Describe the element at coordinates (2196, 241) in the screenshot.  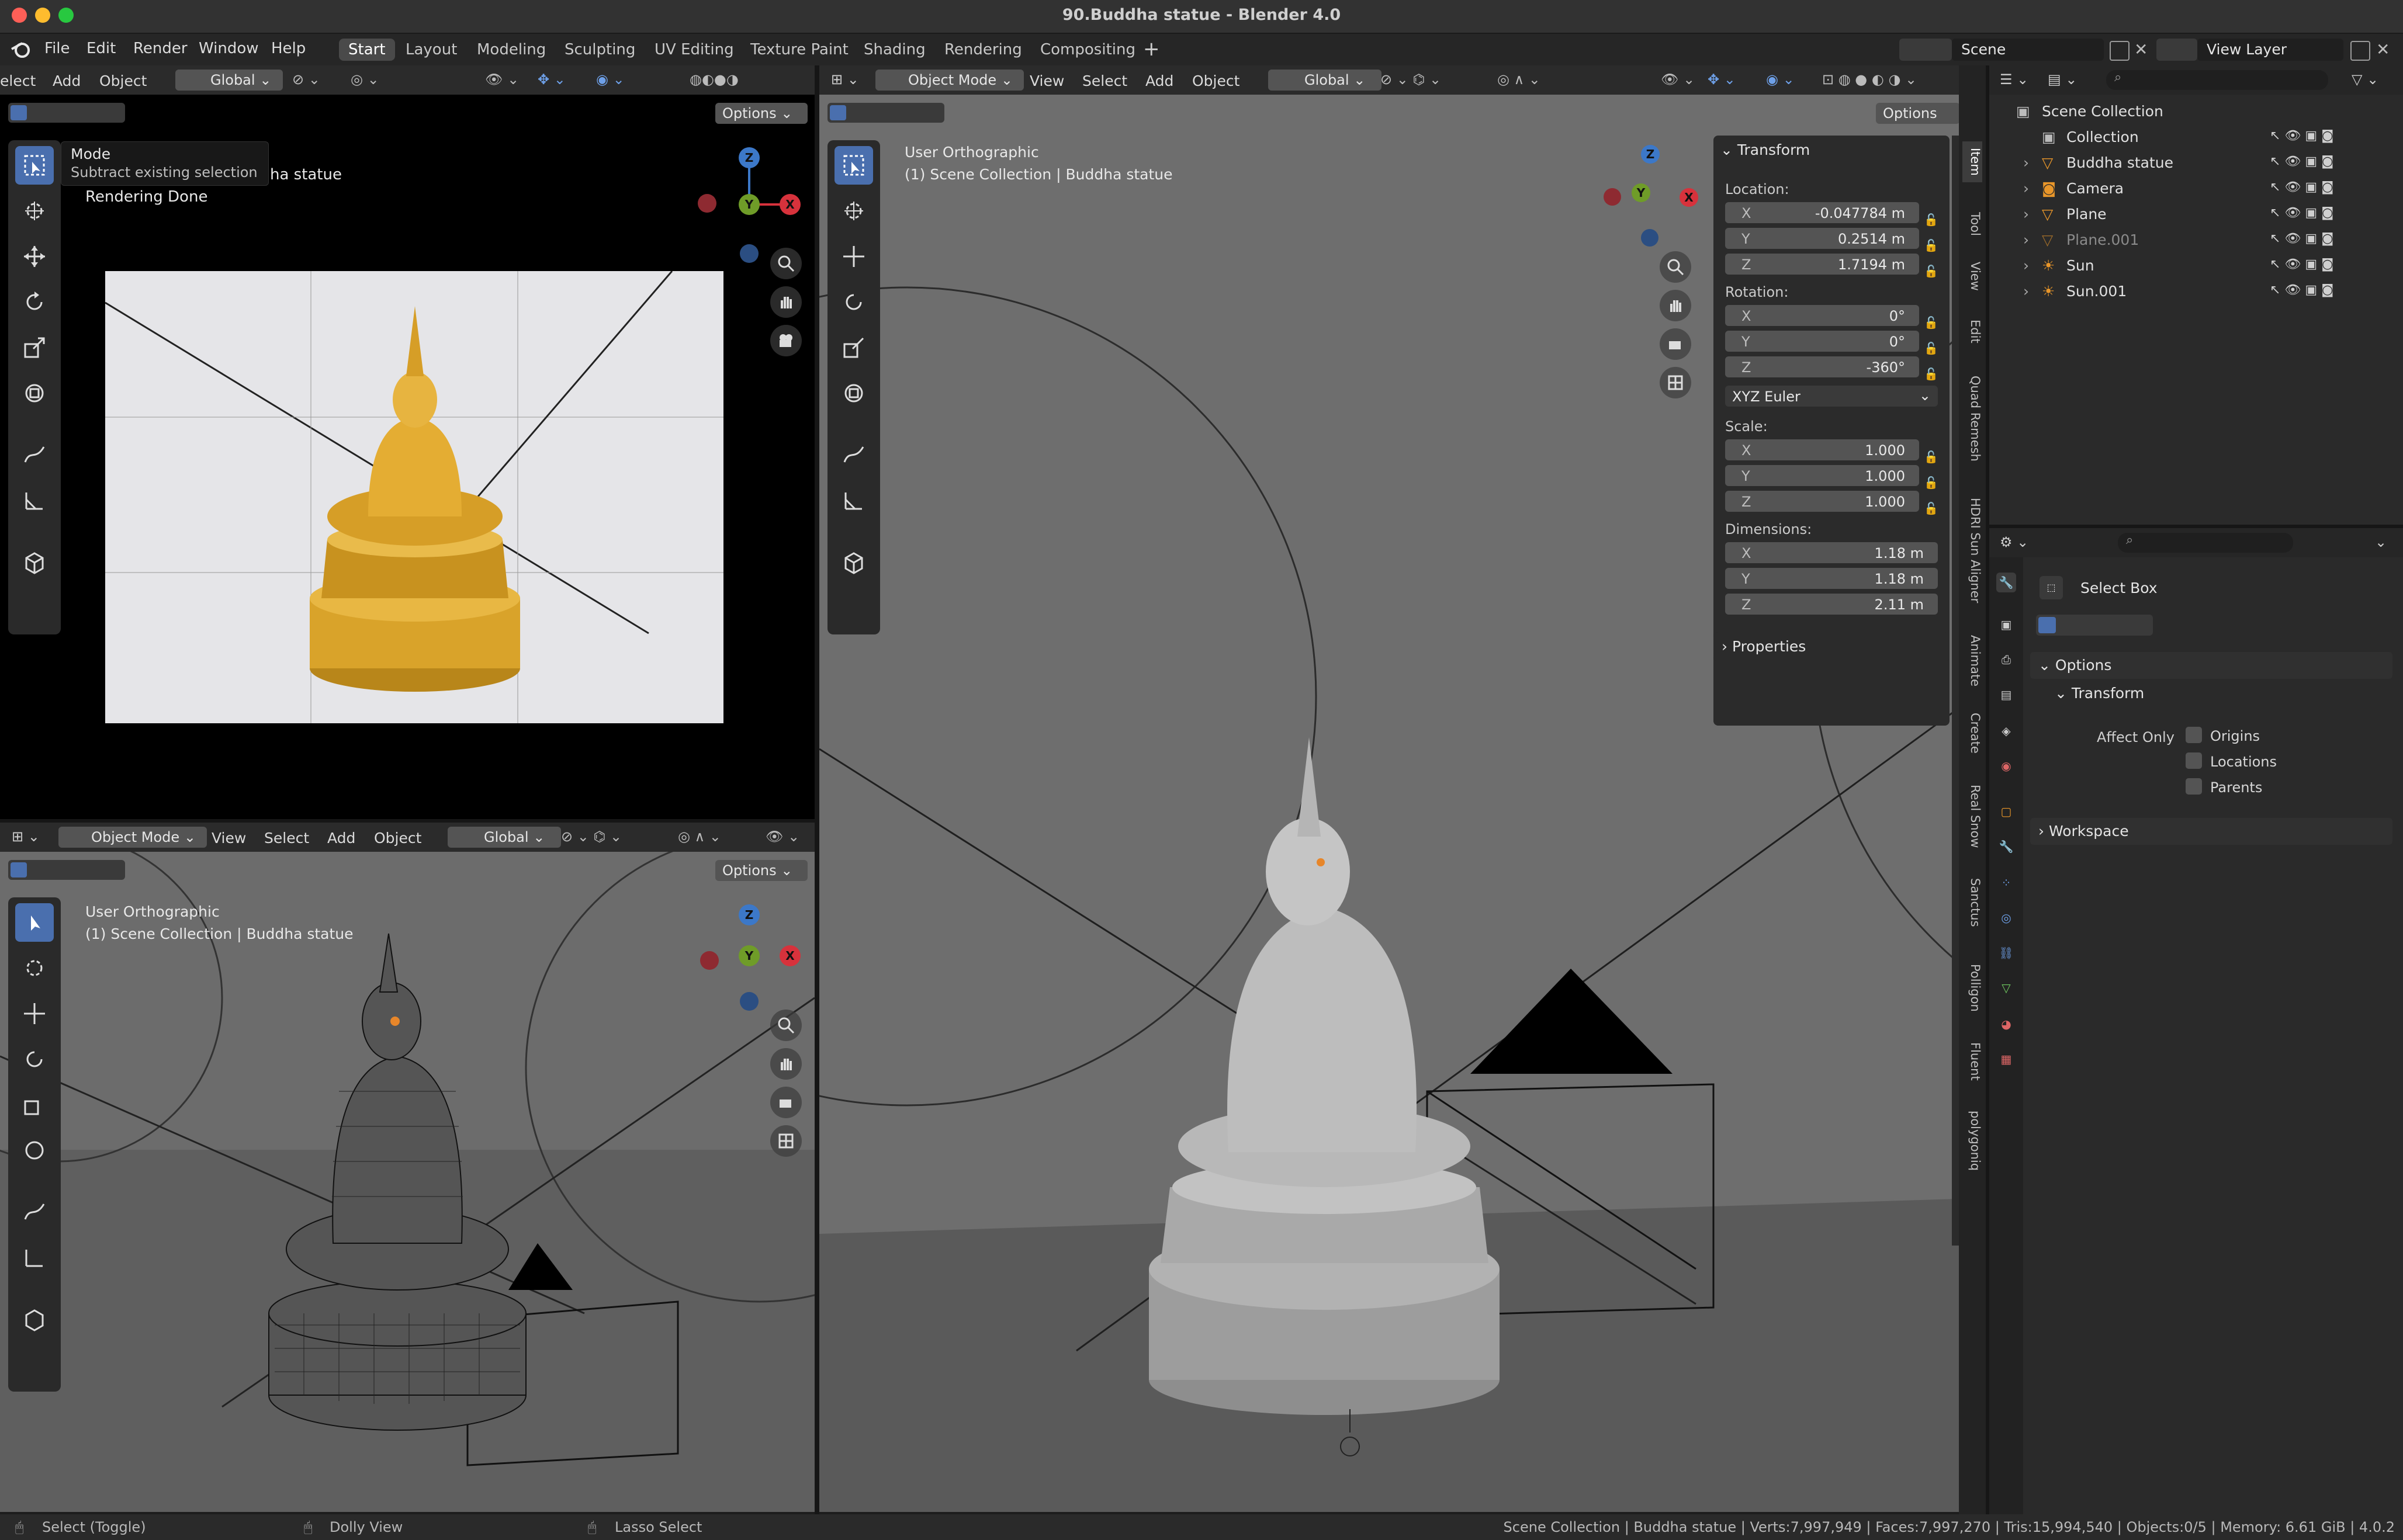
I see `outliner-item: › ▽ Plane.001 ↖ 👁 ▣ ◙` at that location.